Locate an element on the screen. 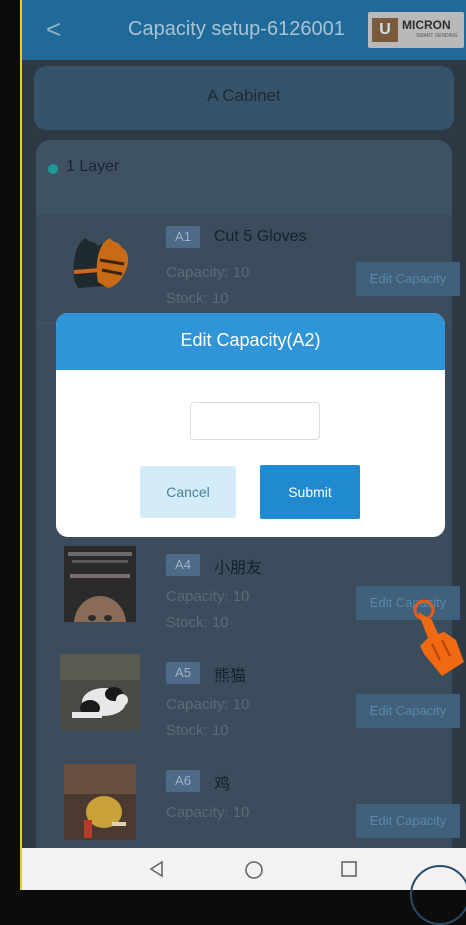 This screenshot has width=466, height=925. dialog-title: Edit Capacity(A2) is located at coordinates (250, 340).